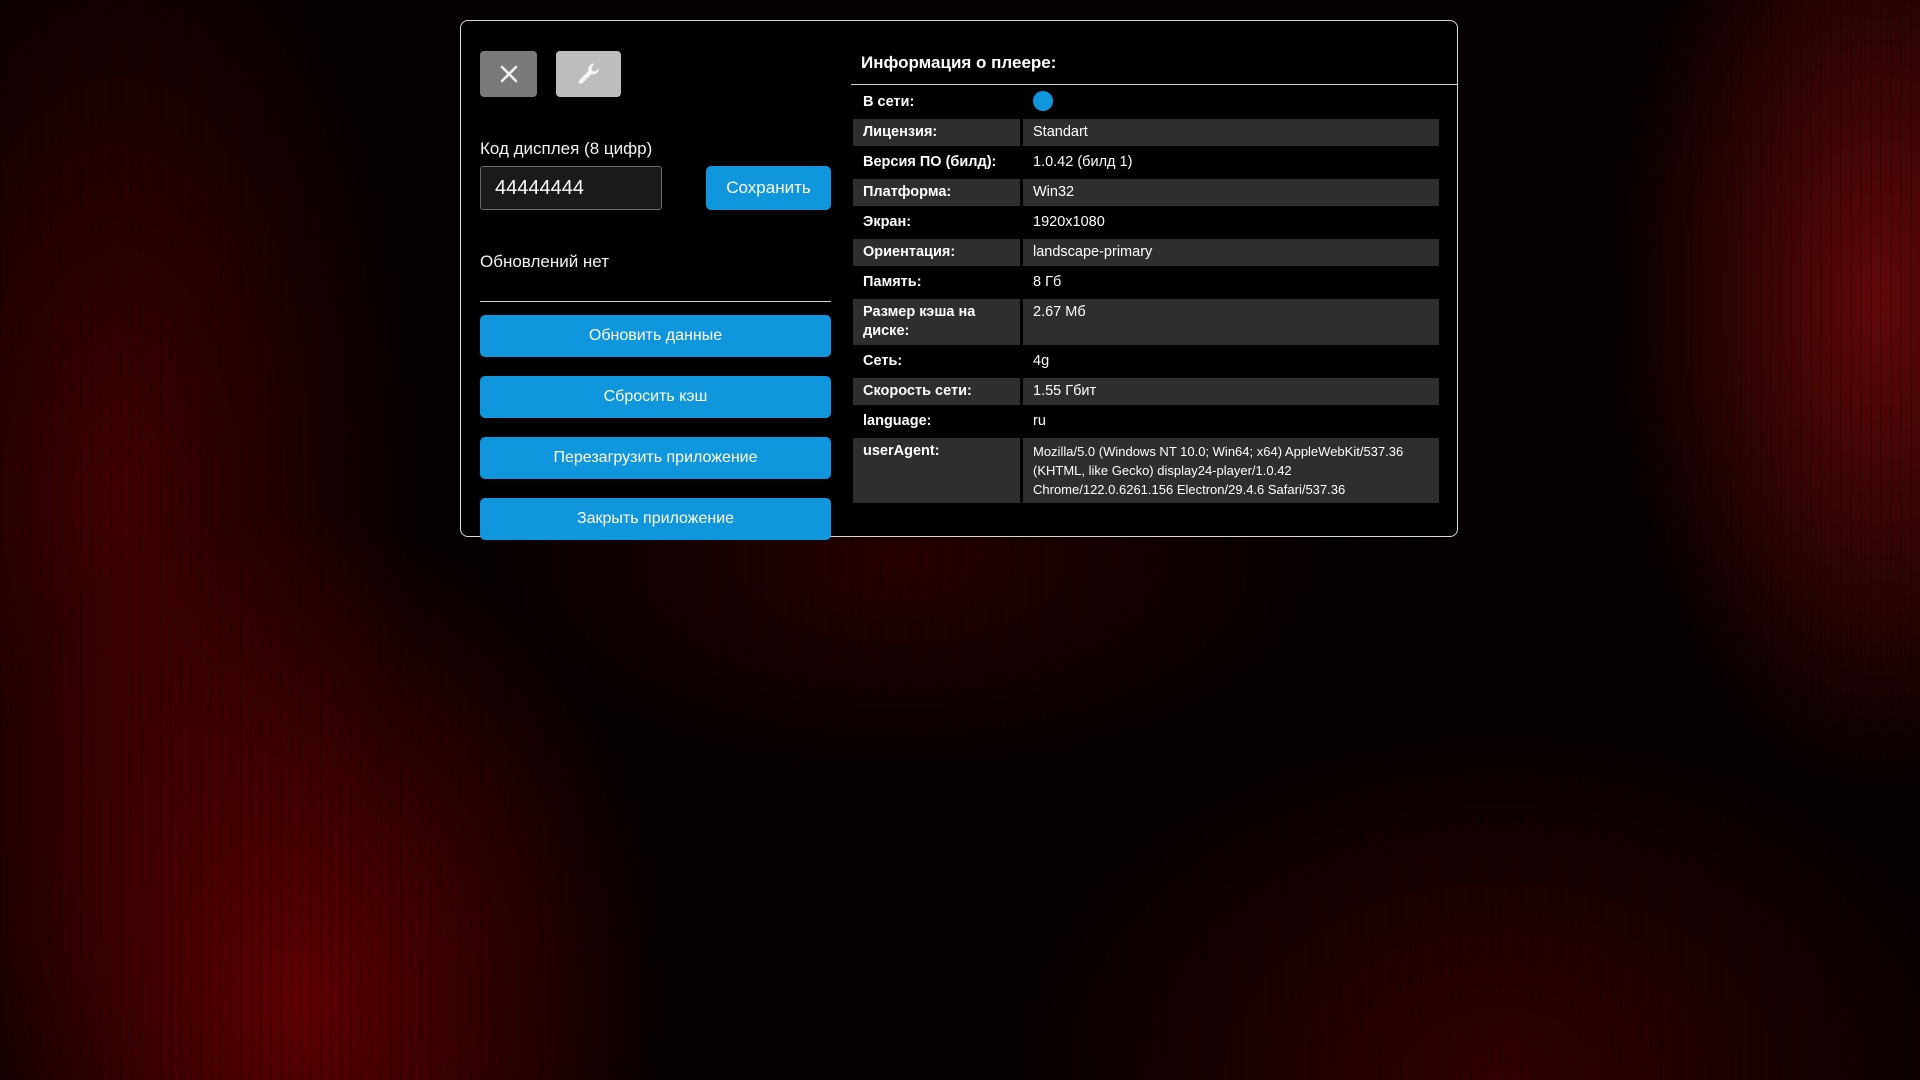 This screenshot has height=1080, width=1920. What do you see at coordinates (889, 102) in the screenshot?
I see `info-key: В сети:` at bounding box center [889, 102].